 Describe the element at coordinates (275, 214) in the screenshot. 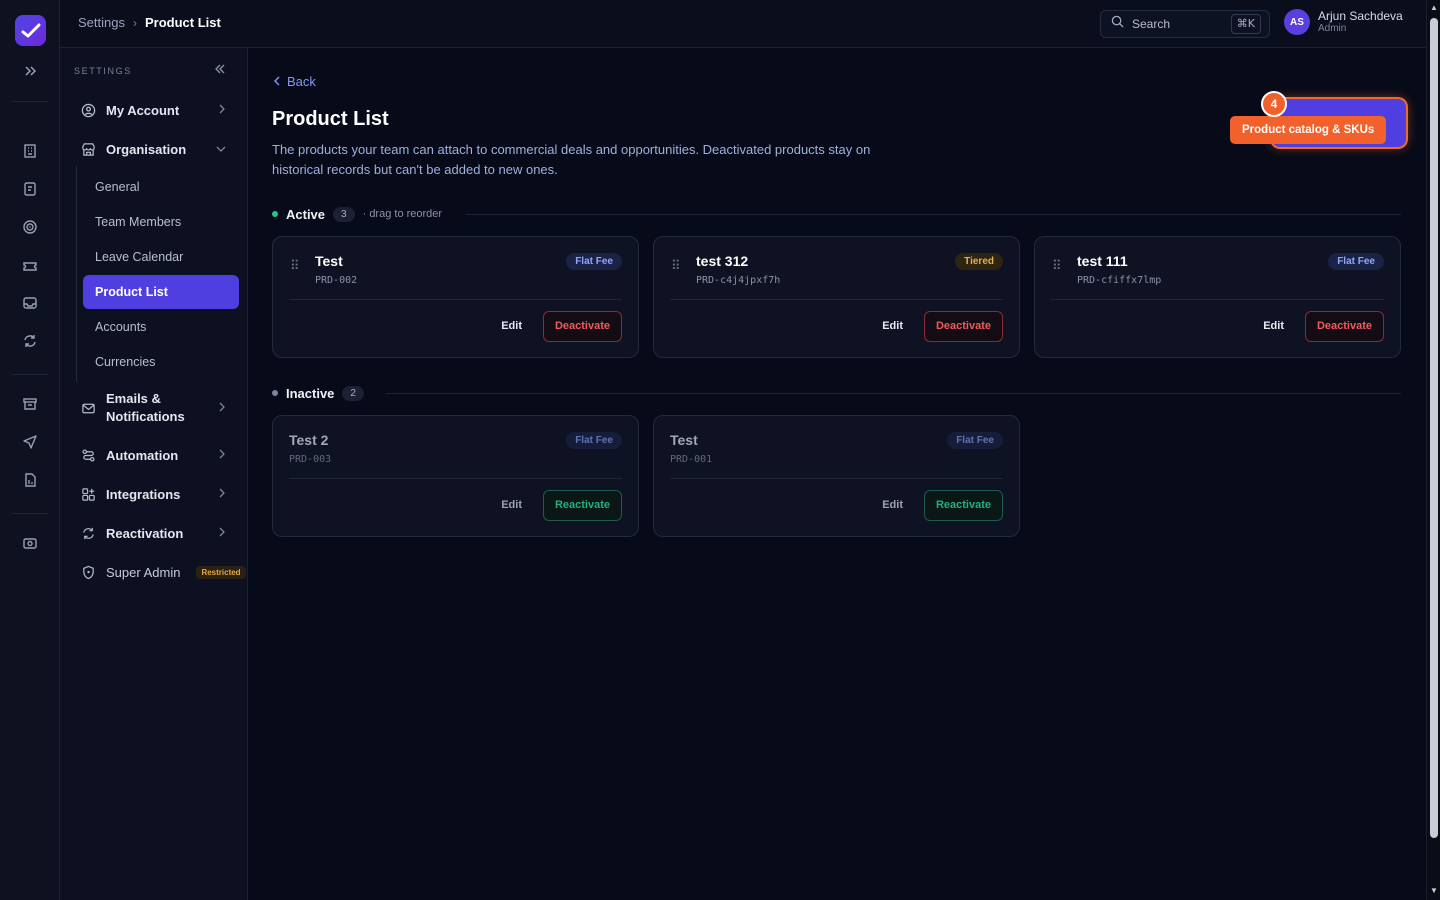

I see `active-dot-icon` at that location.